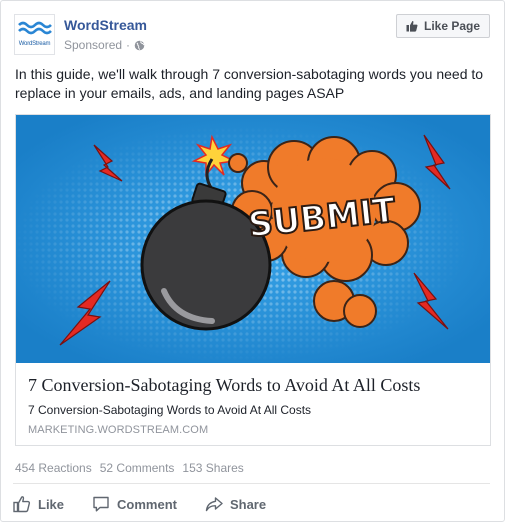 This screenshot has width=509, height=524. What do you see at coordinates (251, 483) in the screenshot?
I see `action-divider` at bounding box center [251, 483].